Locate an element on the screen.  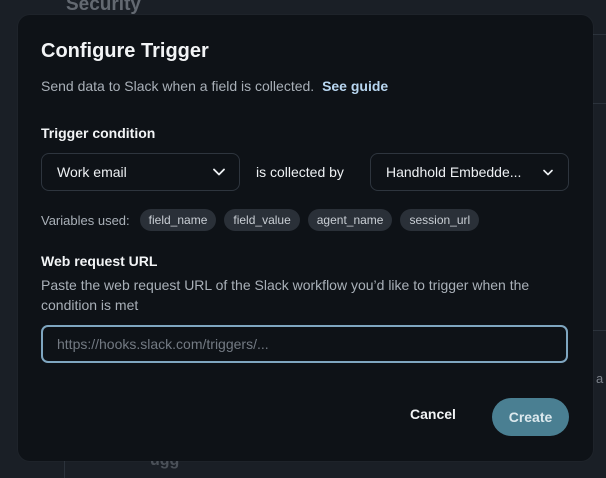
trigger-condition-label: Trigger condition is located at coordinates (98, 133).